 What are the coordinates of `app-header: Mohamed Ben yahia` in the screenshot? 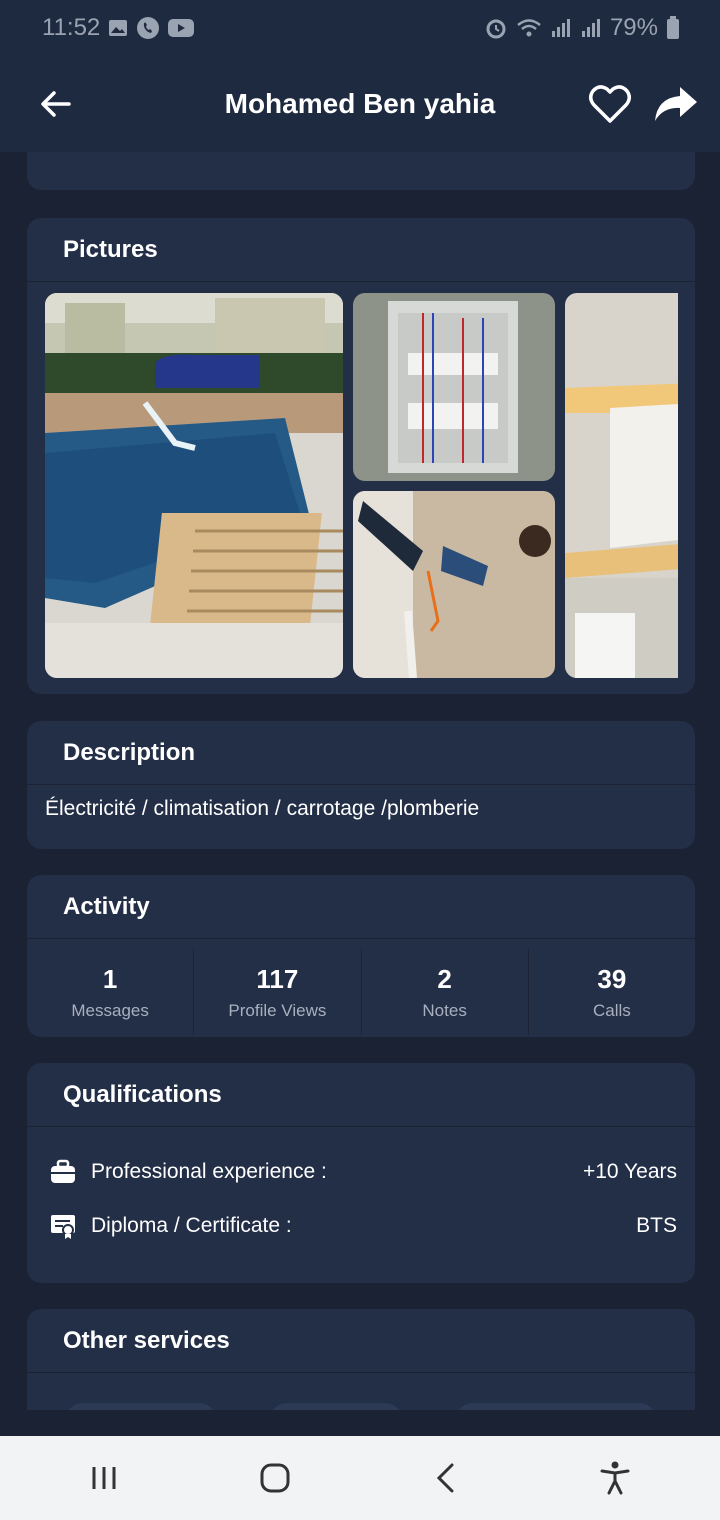 It's located at (360, 104).